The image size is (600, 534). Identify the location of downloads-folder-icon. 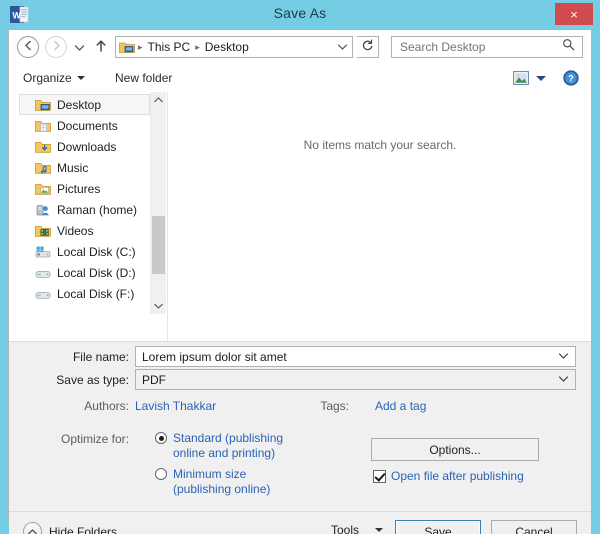
(43, 147).